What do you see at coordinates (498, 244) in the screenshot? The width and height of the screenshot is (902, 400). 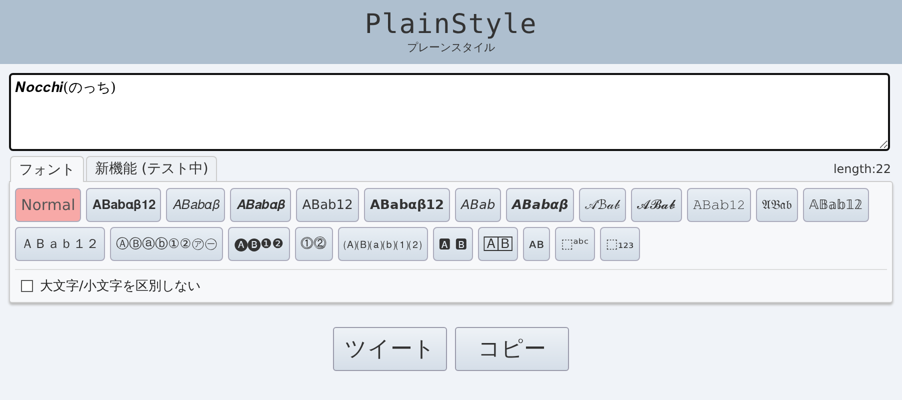 I see `style-button: 🄰🄱` at bounding box center [498, 244].